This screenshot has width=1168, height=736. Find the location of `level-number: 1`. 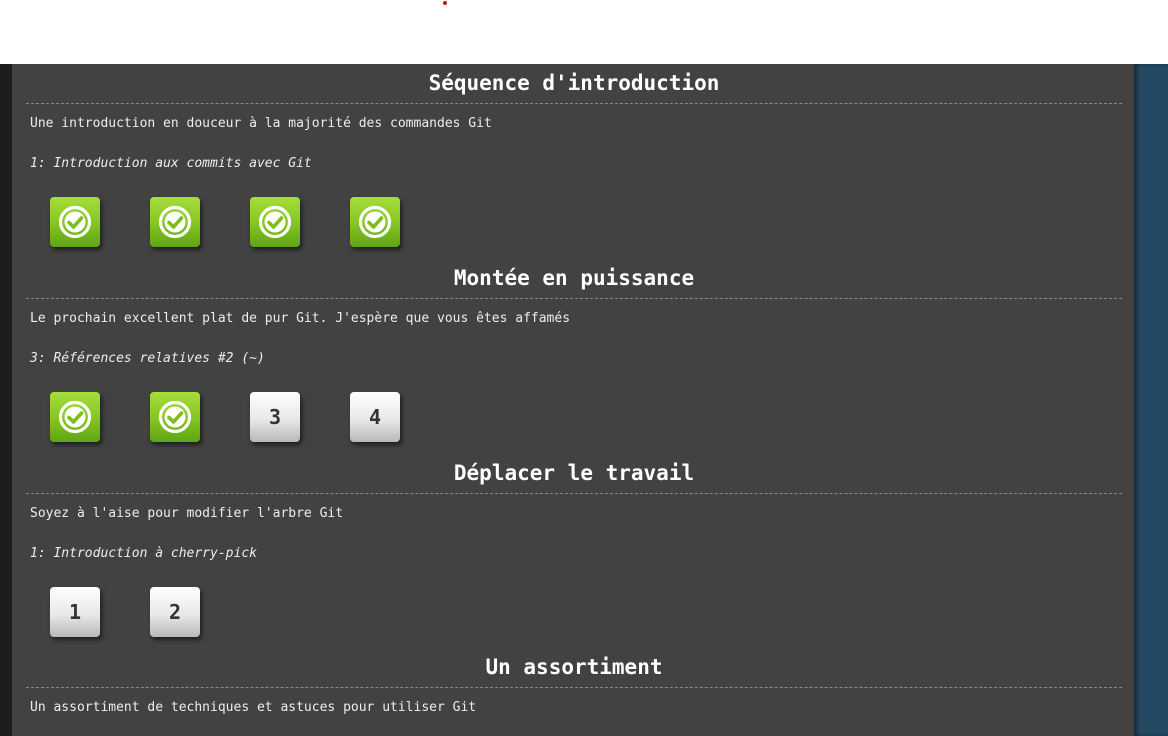

level-number: 1 is located at coordinates (75, 612).